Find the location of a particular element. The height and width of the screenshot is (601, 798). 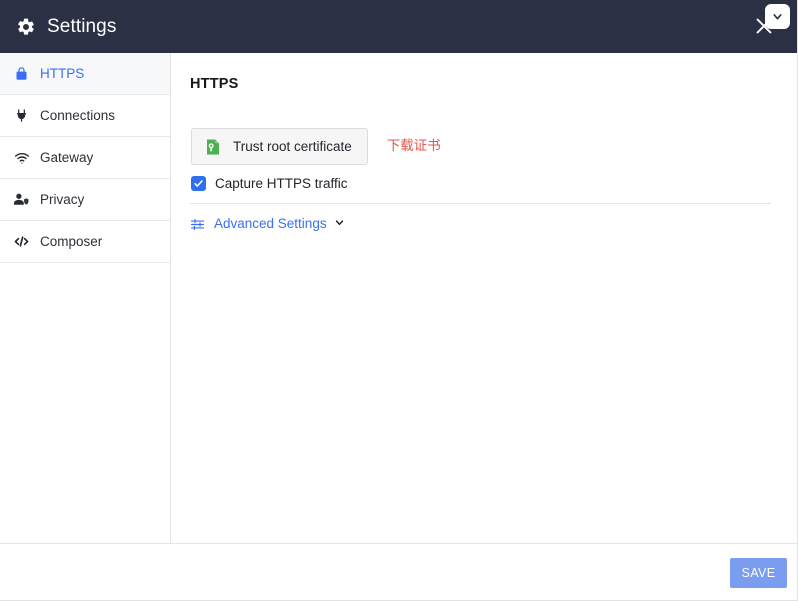

trust-root-certificate-button: Trust root certificate is located at coordinates (279, 146).